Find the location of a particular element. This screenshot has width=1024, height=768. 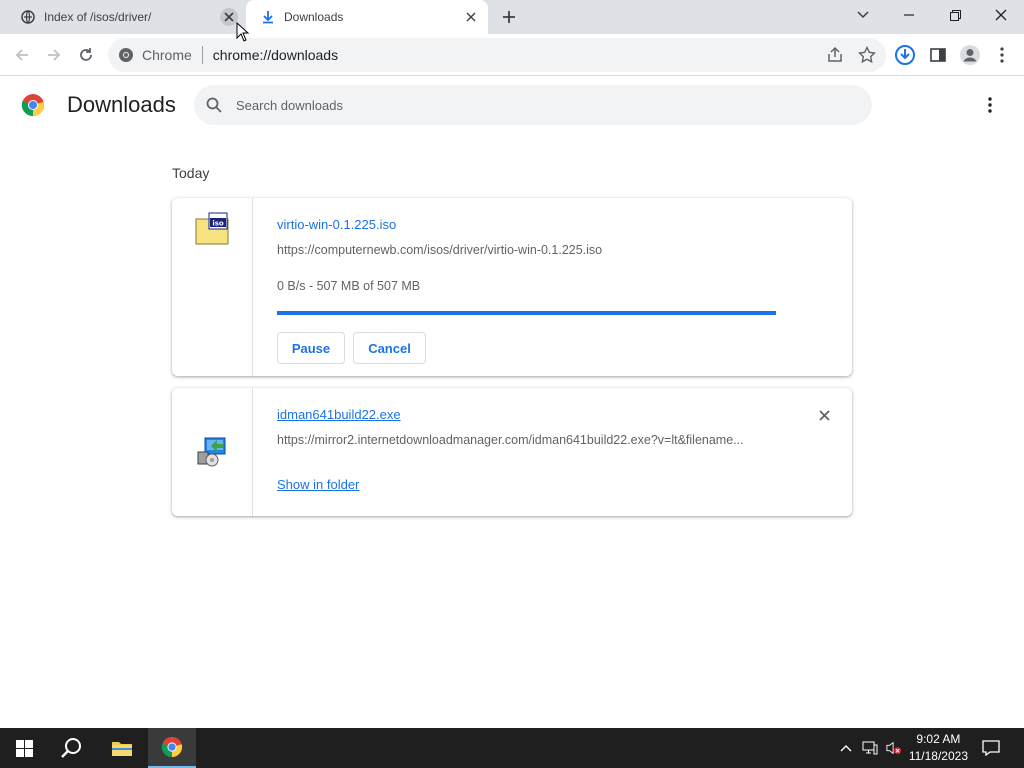

pause-button: Pause is located at coordinates (311, 348).